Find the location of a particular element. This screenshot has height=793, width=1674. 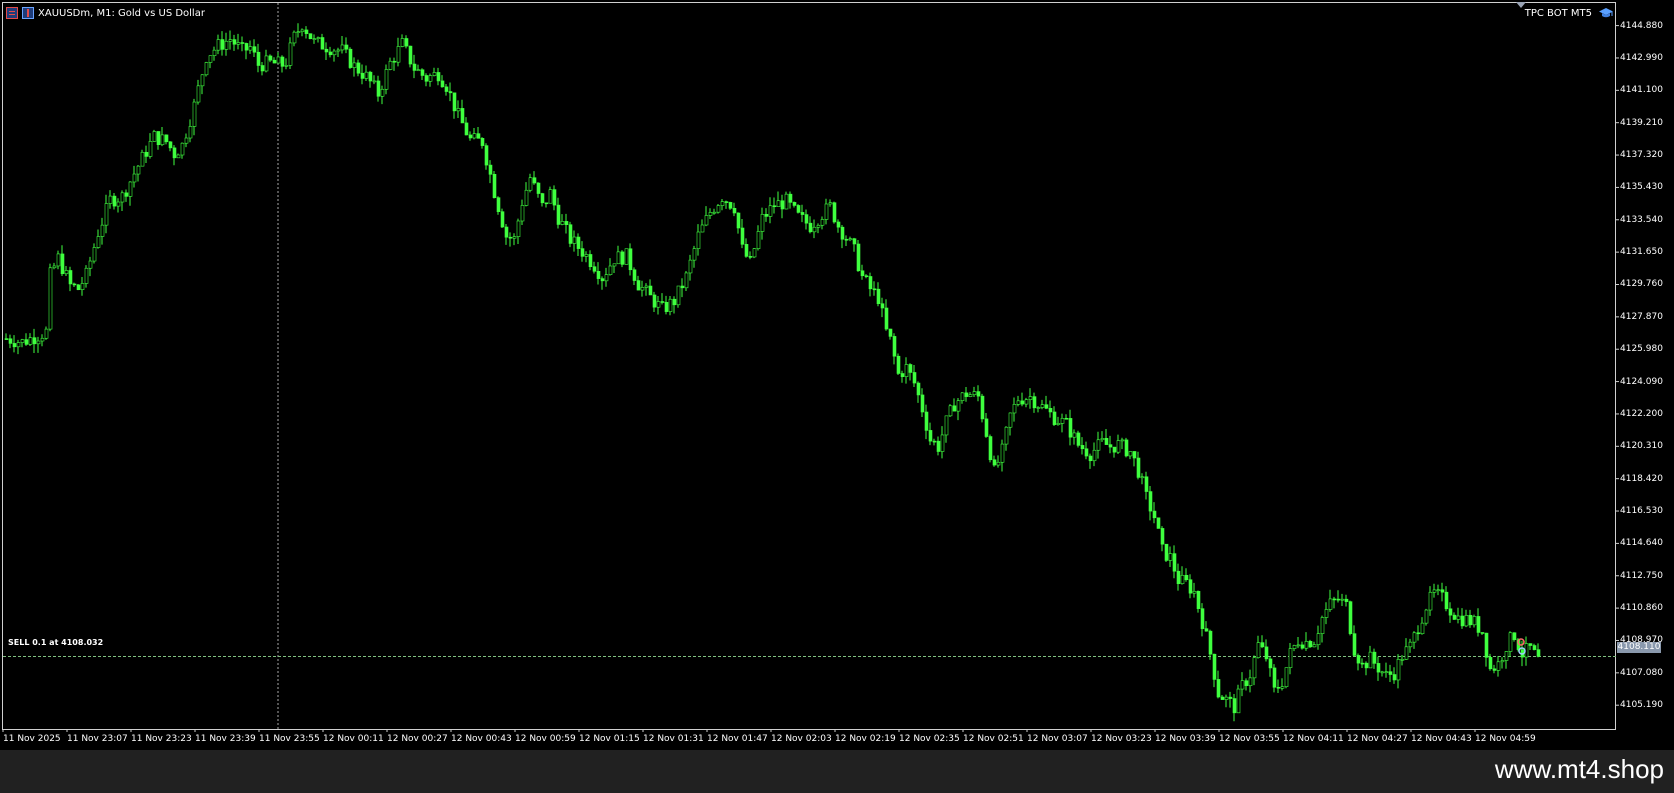

price-tick-label: 4118.420 is located at coordinates (1641, 478).